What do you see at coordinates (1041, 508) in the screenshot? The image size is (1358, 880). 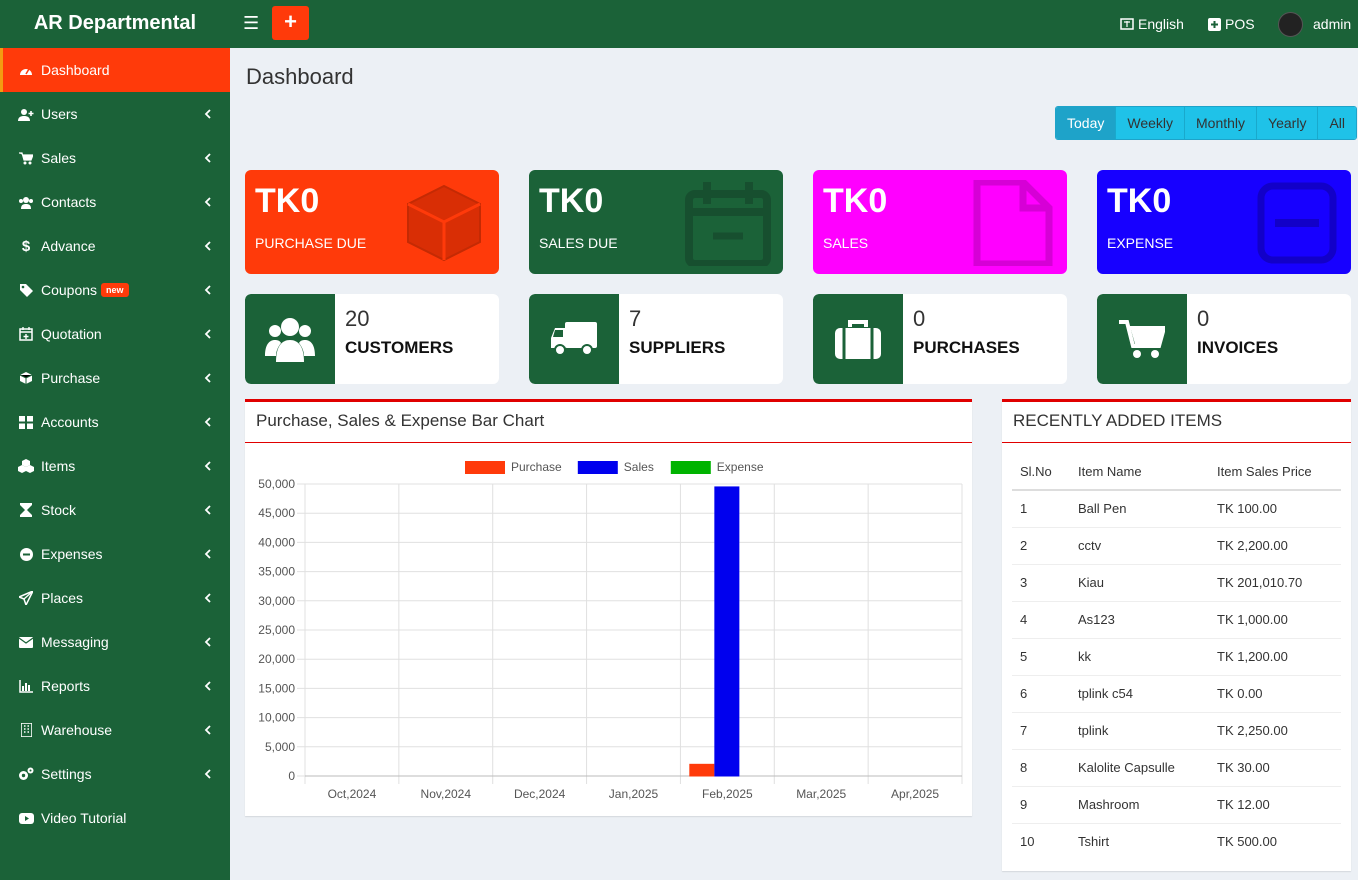 I see `cell-slno: 1` at bounding box center [1041, 508].